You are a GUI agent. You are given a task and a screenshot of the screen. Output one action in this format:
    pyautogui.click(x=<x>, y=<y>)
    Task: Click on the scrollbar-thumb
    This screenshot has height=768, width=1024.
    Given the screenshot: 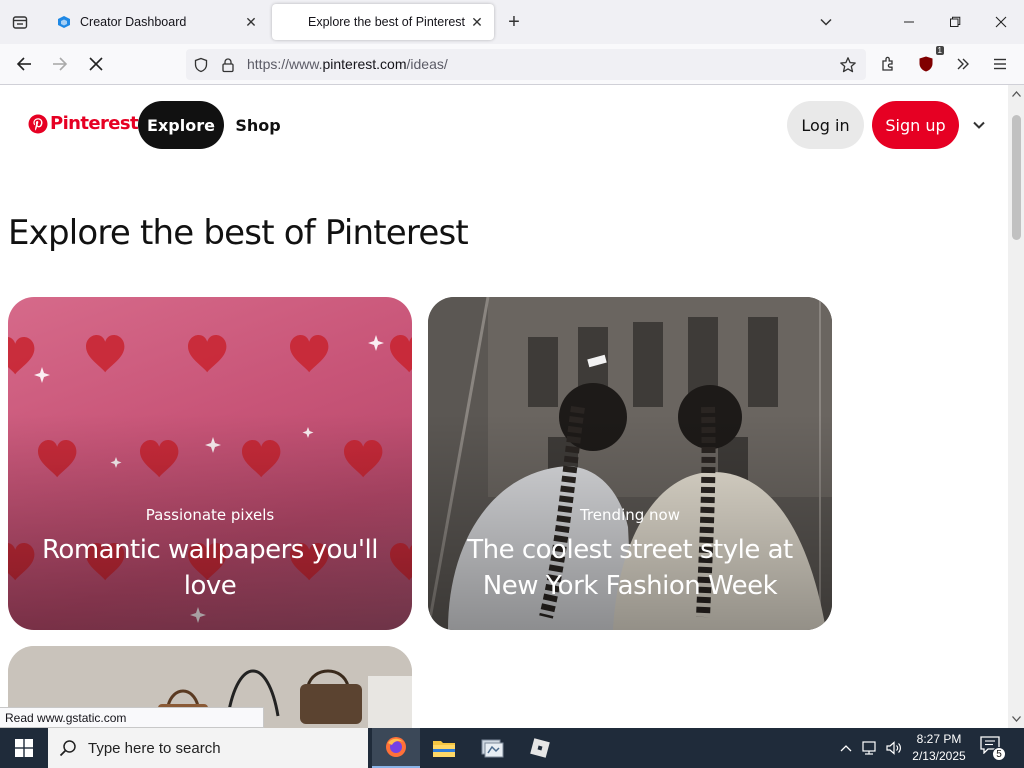 What is the action you would take?
    pyautogui.click(x=1016, y=177)
    